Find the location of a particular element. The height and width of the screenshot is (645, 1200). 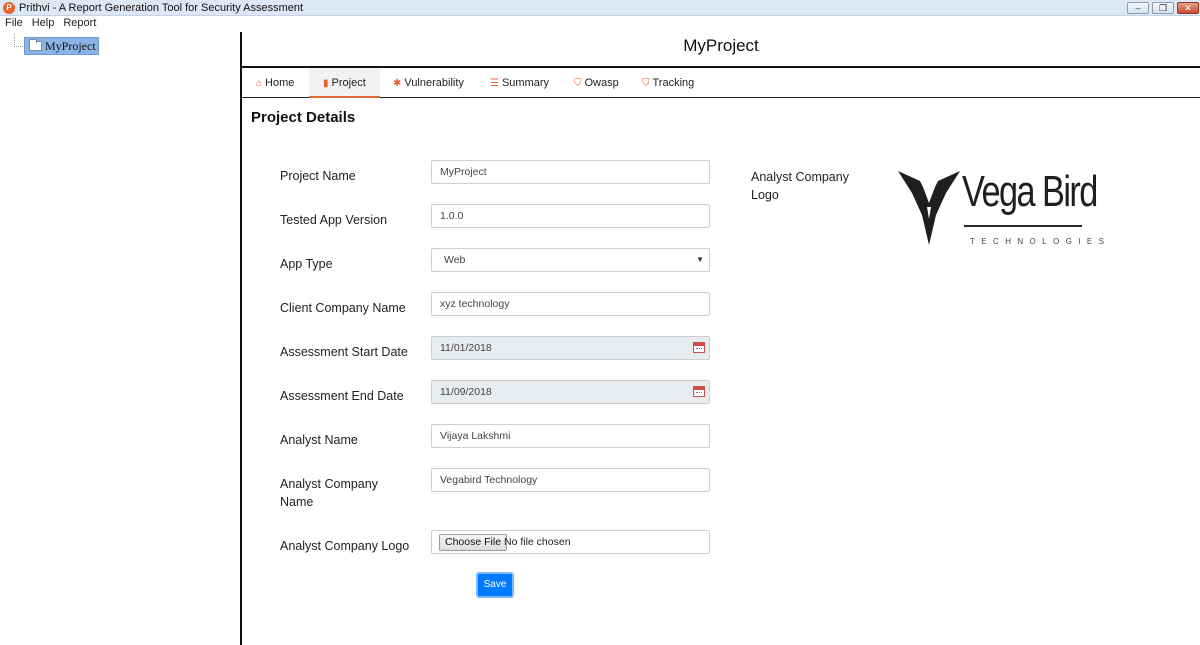

tree-item-myproject: MyProject is located at coordinates (61, 46).